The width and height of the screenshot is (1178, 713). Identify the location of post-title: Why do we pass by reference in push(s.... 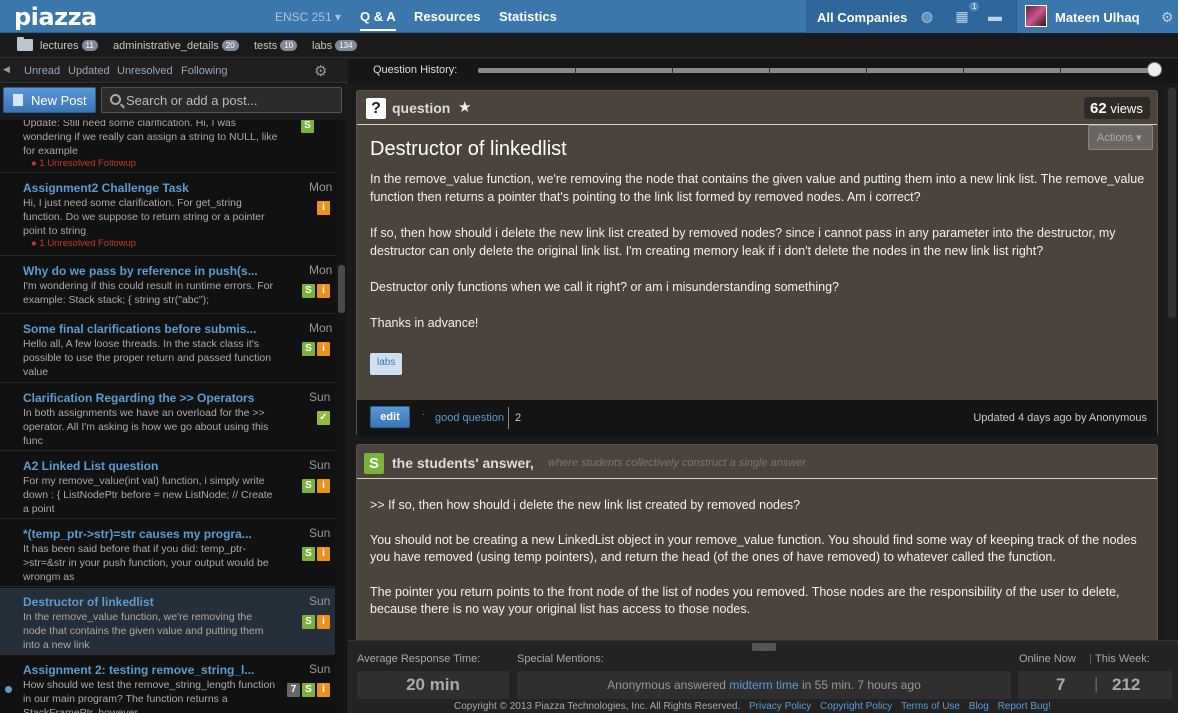
(140, 271).